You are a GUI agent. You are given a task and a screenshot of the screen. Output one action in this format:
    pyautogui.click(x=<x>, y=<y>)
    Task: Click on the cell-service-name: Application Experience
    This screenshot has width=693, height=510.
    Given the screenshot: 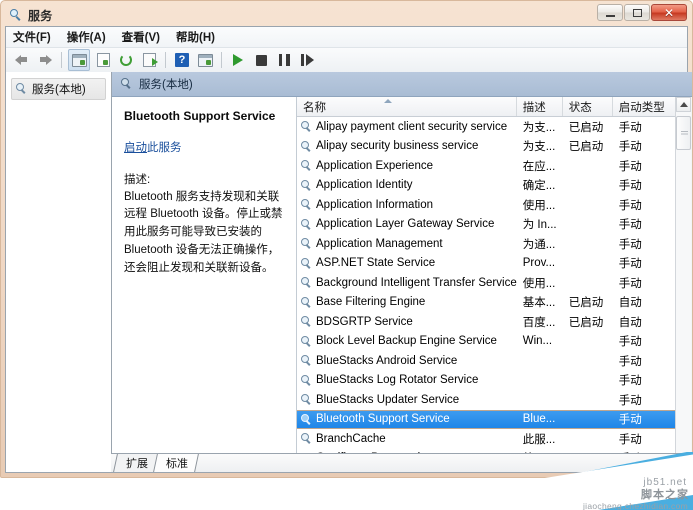 What is the action you would take?
    pyautogui.click(x=407, y=166)
    